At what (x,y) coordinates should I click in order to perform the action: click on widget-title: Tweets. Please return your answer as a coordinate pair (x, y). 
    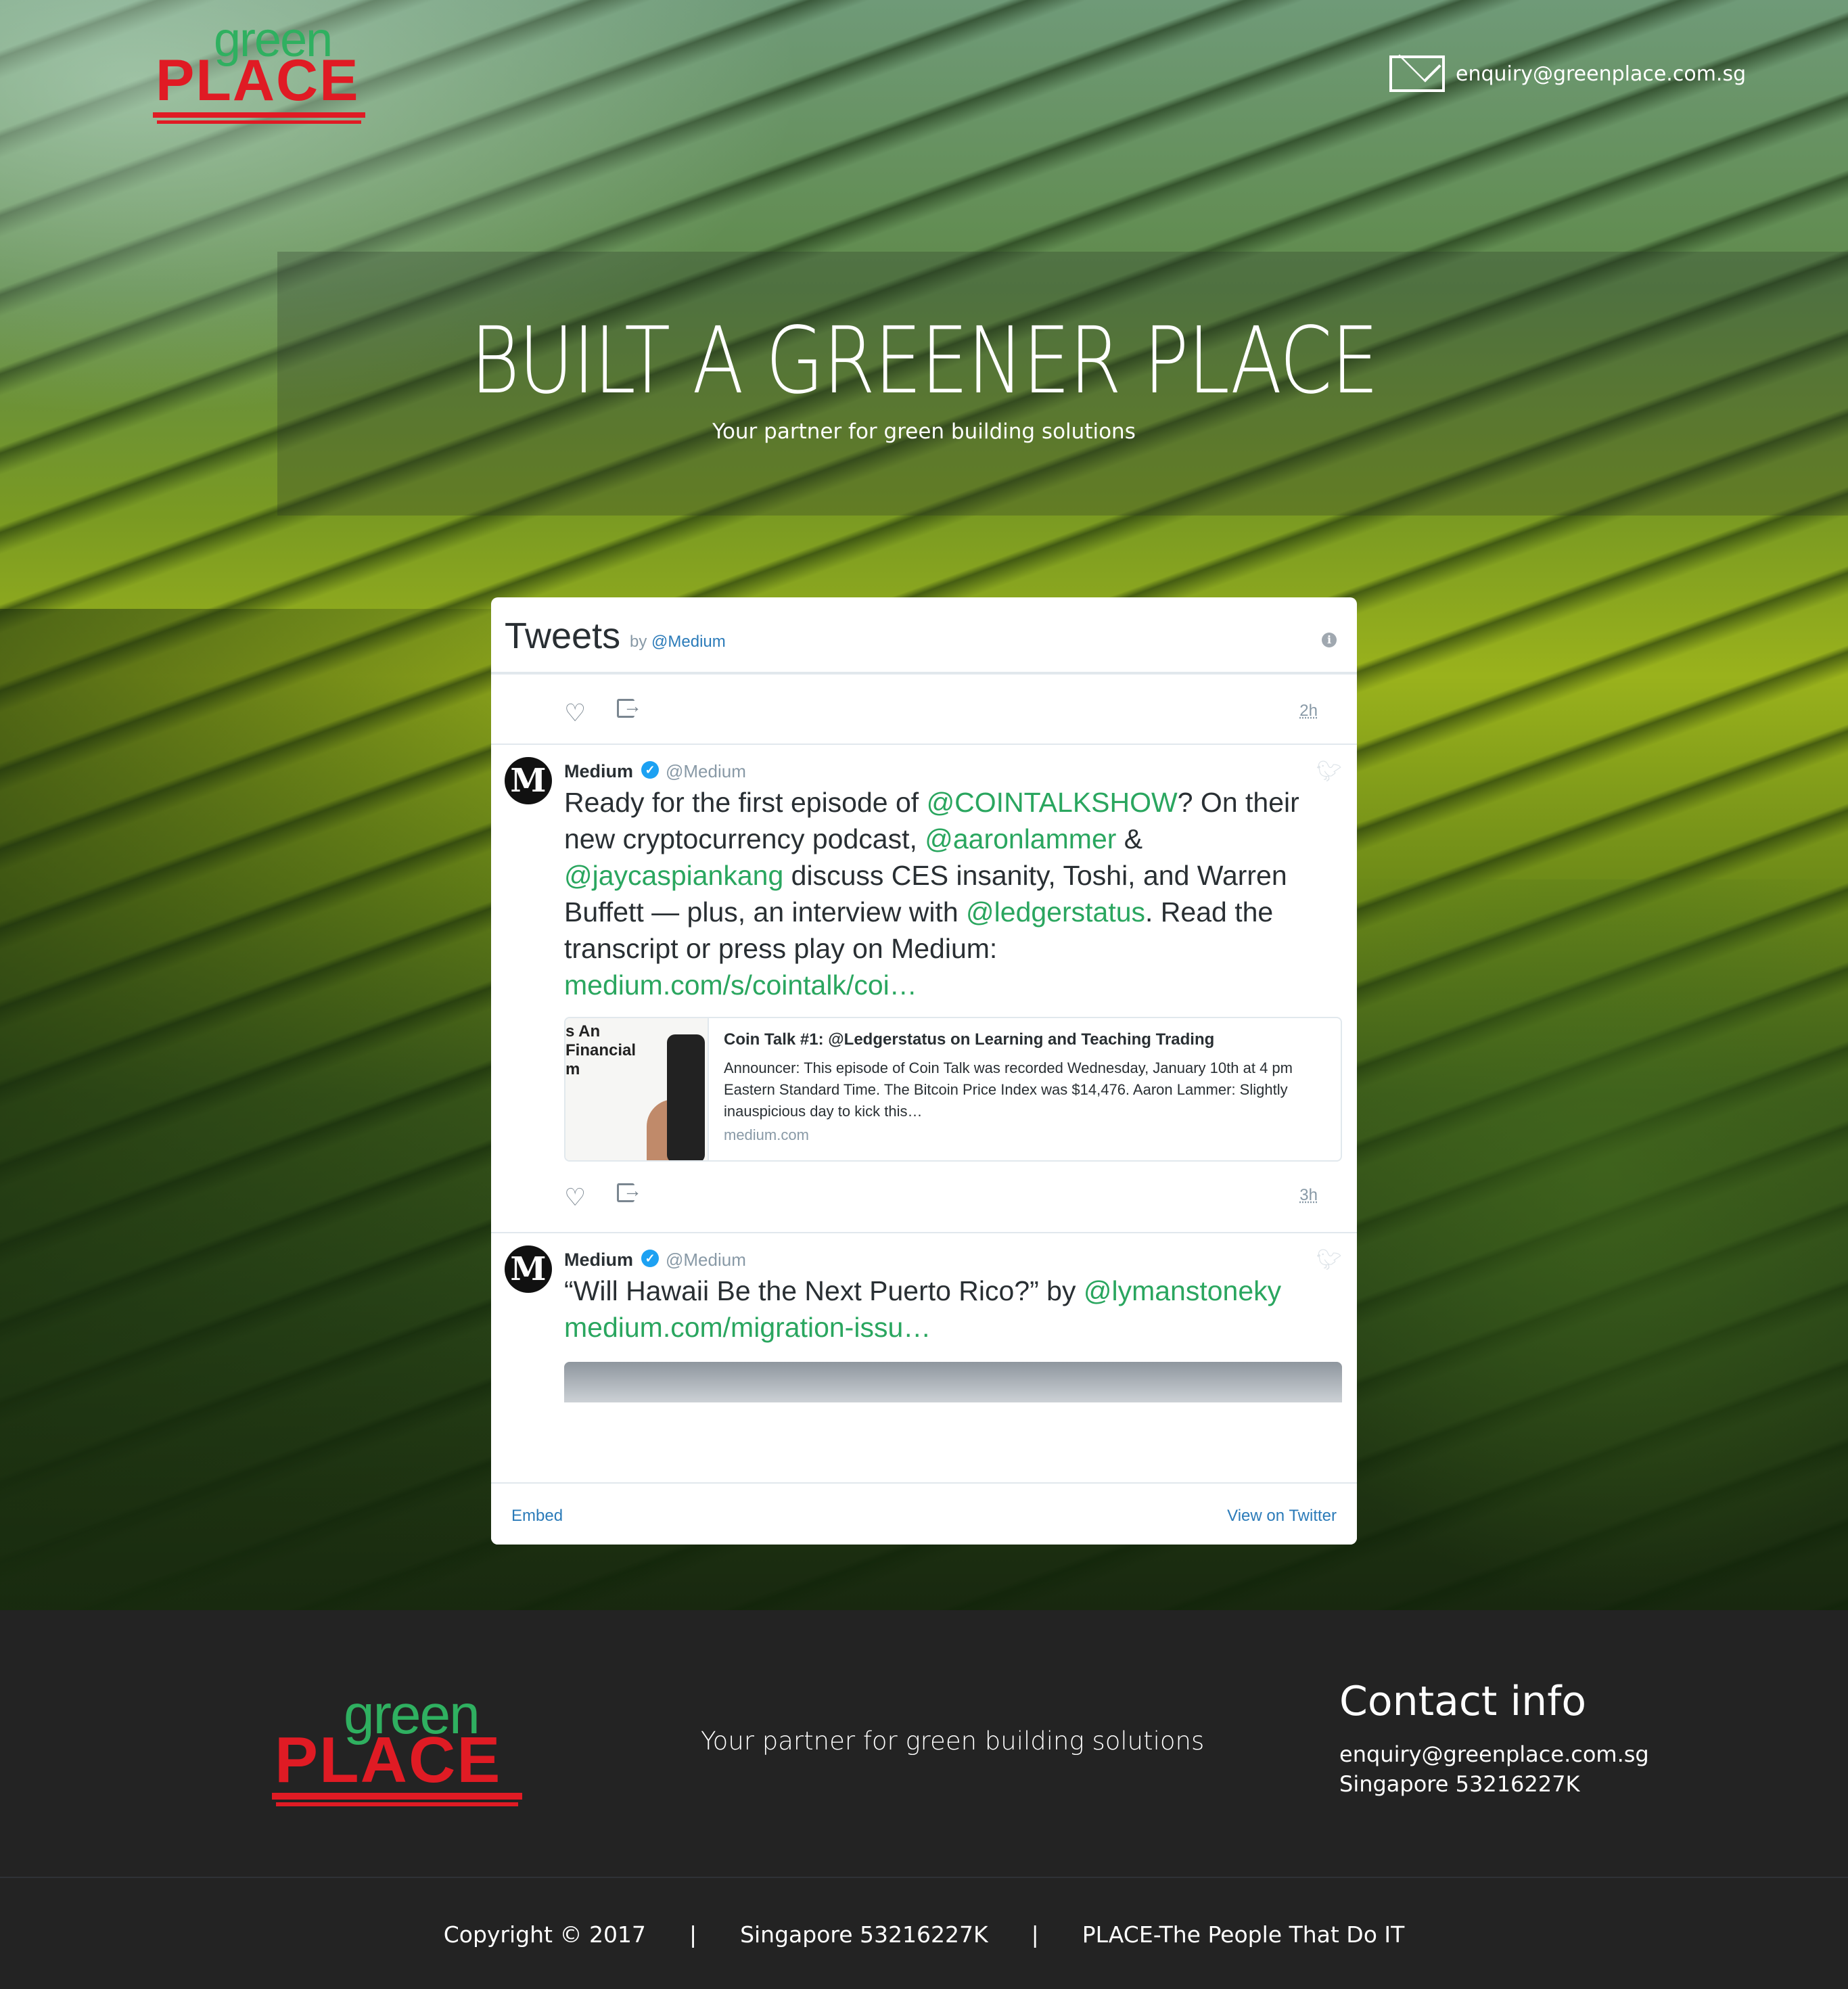
    Looking at the image, I should click on (563, 636).